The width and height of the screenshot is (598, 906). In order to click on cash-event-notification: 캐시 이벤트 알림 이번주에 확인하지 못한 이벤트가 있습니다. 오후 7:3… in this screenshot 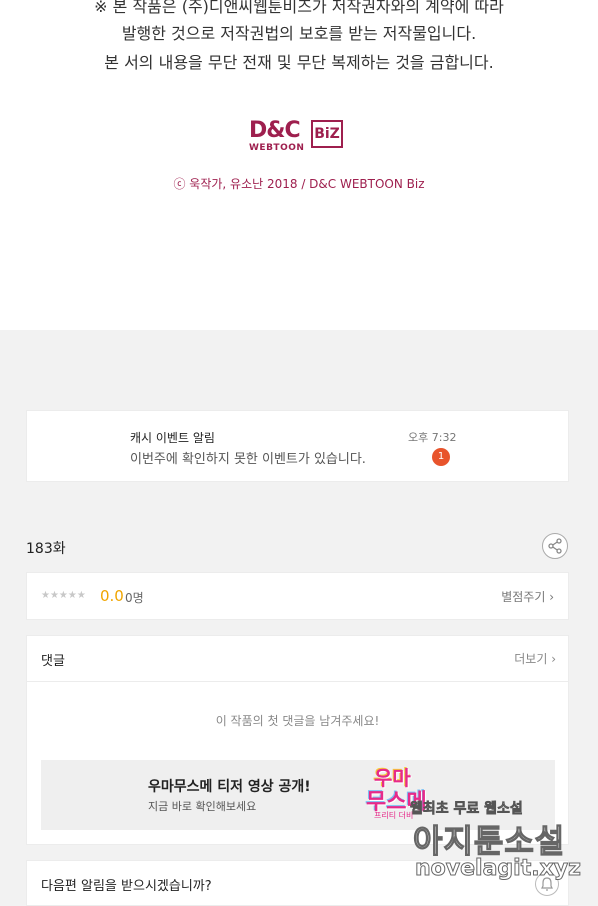, I will do `click(297, 446)`.